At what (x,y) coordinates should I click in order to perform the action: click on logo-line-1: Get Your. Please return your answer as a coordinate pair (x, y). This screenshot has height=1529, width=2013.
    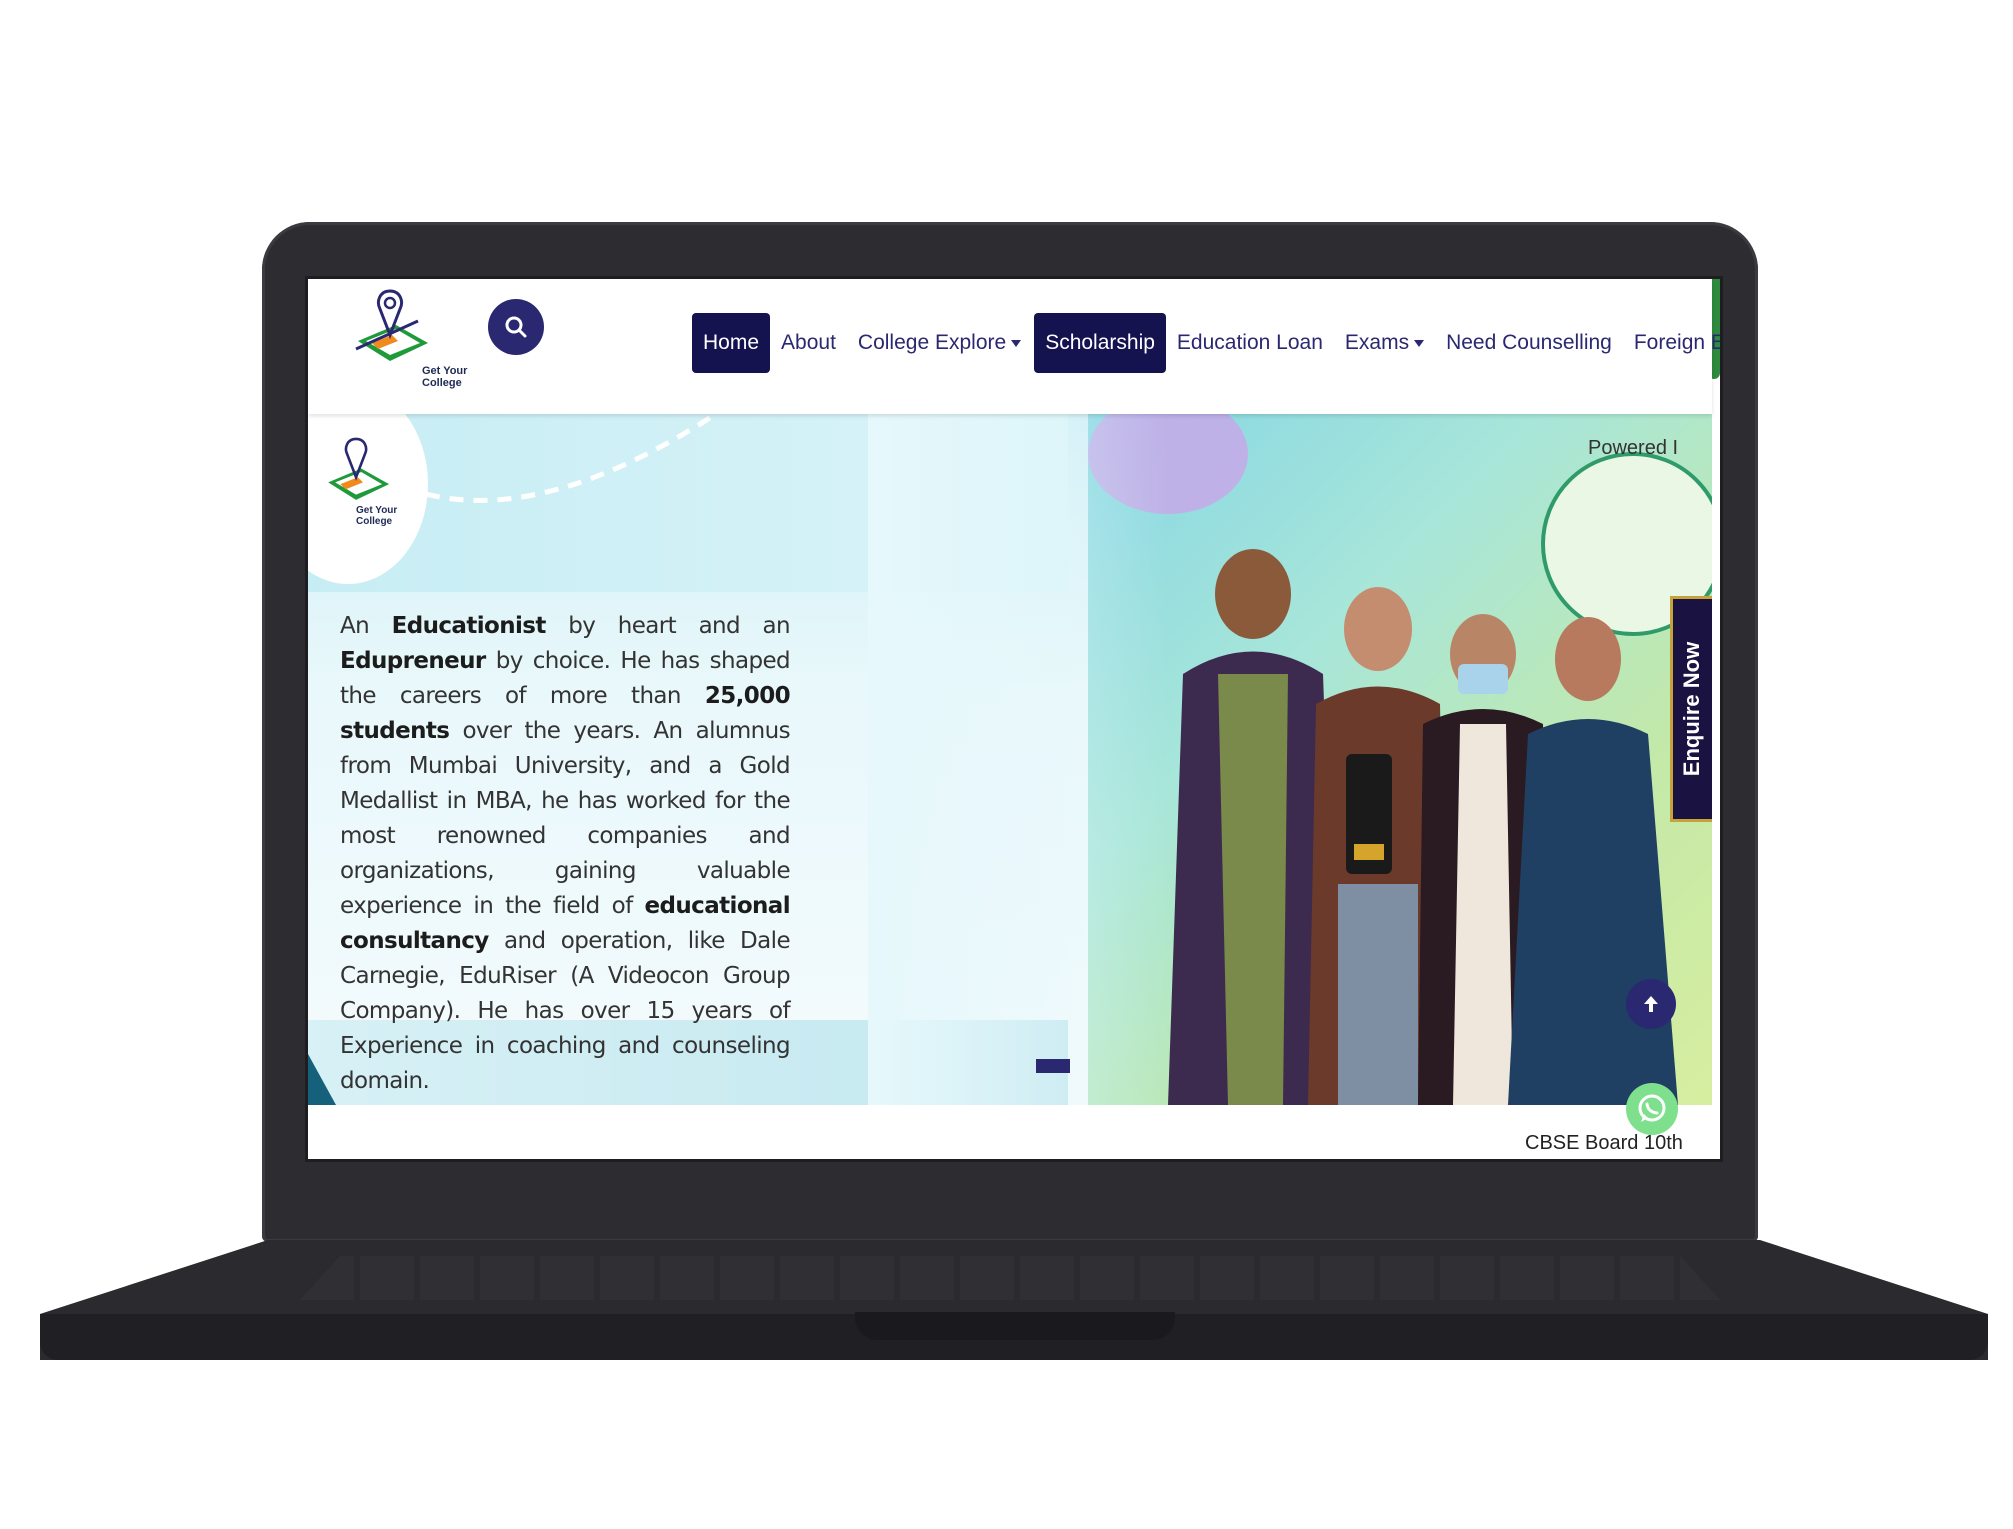
    Looking at the image, I should click on (445, 371).